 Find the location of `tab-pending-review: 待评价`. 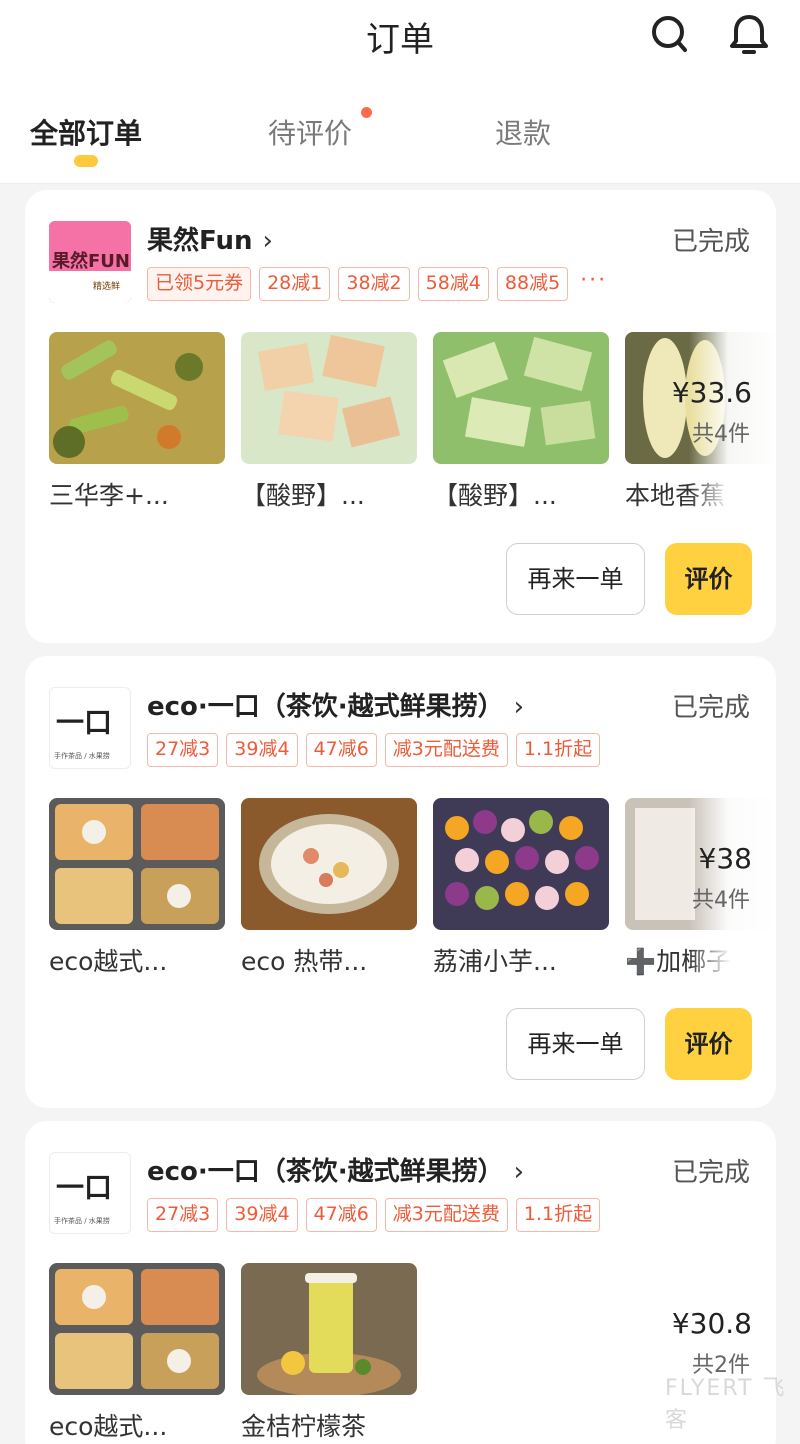

tab-pending-review: 待评价 is located at coordinates (310, 132).